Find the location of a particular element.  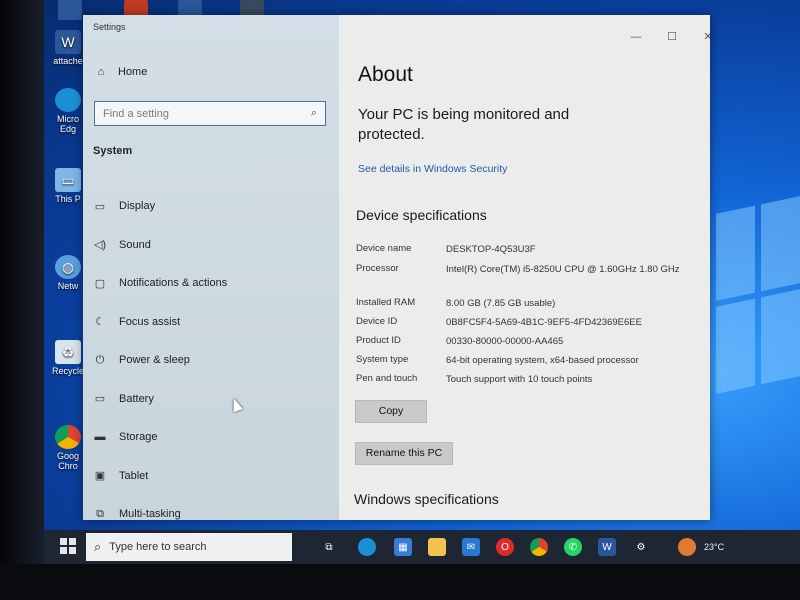

weather-icon is located at coordinates (687, 547).